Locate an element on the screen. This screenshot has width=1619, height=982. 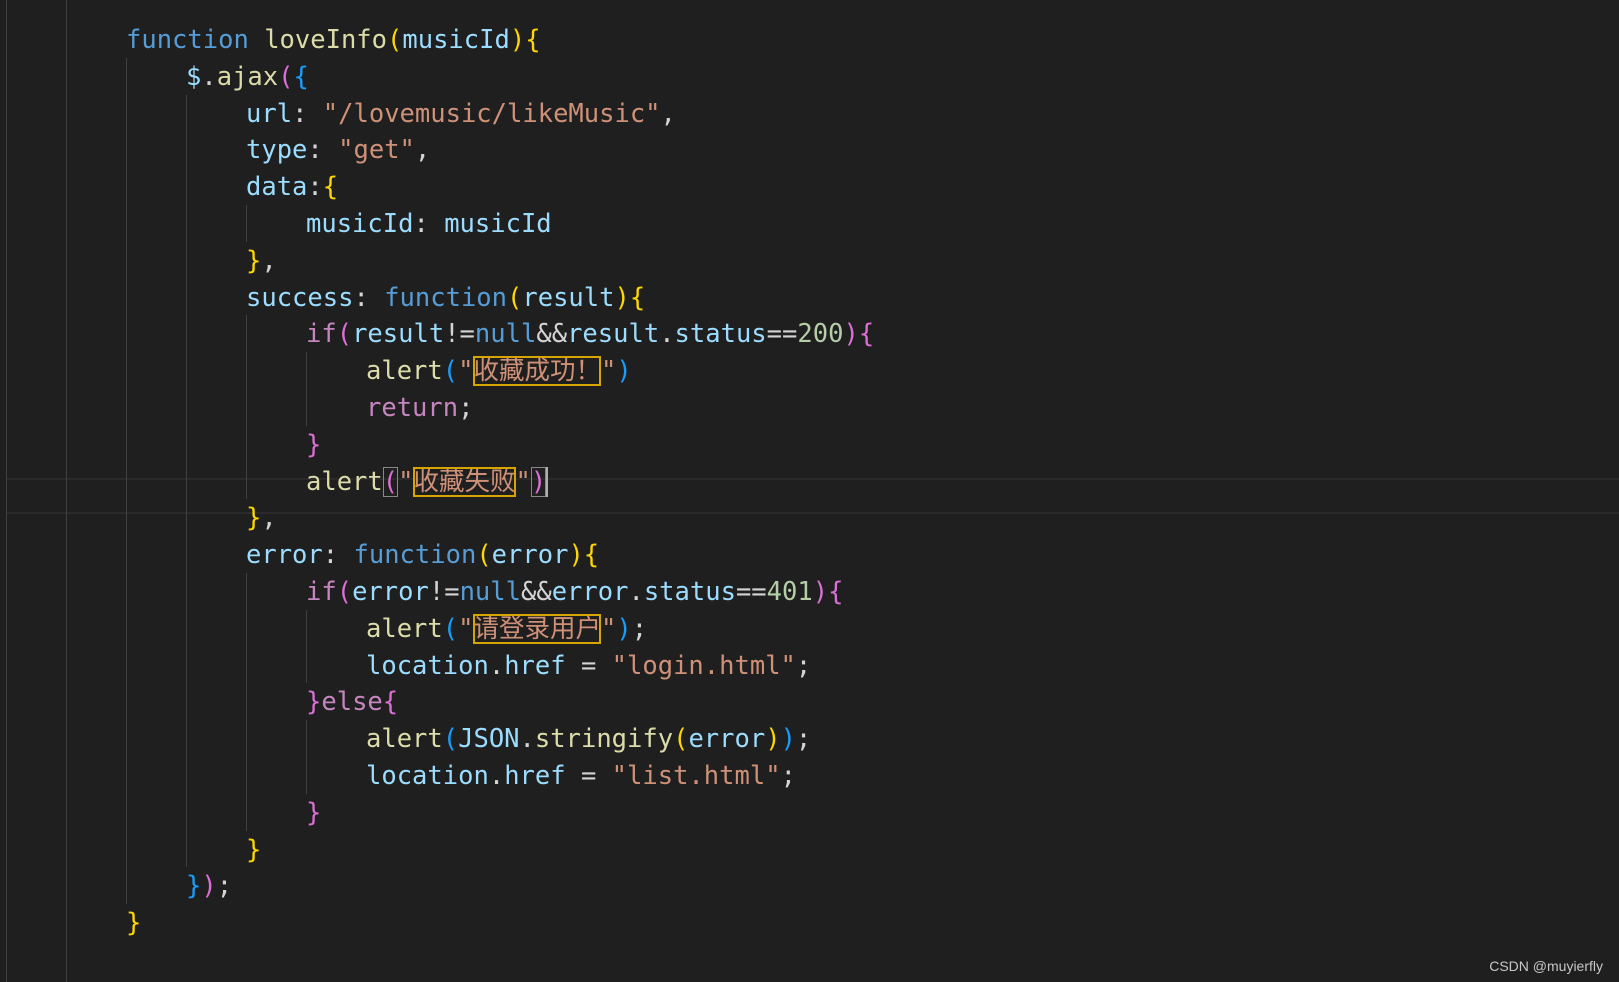
code-token: "get" is located at coordinates (376, 150).